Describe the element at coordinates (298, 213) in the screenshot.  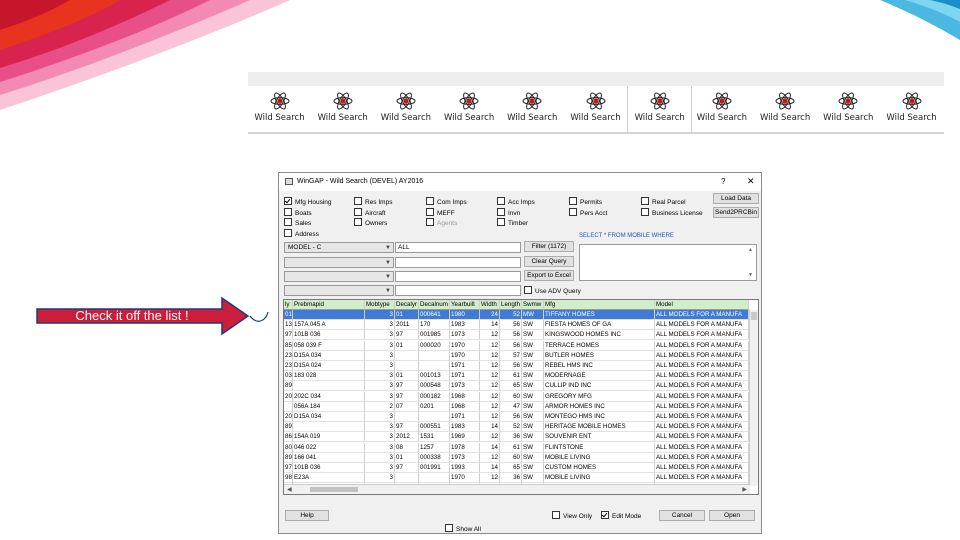
I see `checkbox-boats: Boats` at that location.